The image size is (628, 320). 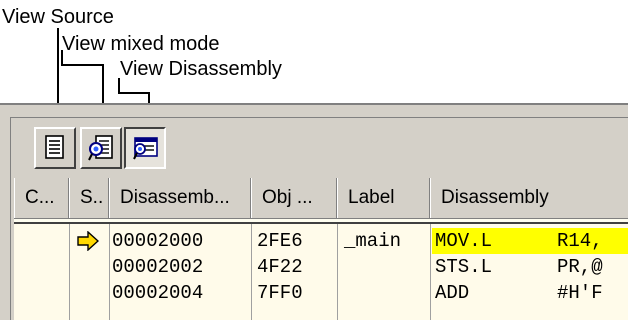 I want to click on view-disassembly-button, so click(x=145, y=148).